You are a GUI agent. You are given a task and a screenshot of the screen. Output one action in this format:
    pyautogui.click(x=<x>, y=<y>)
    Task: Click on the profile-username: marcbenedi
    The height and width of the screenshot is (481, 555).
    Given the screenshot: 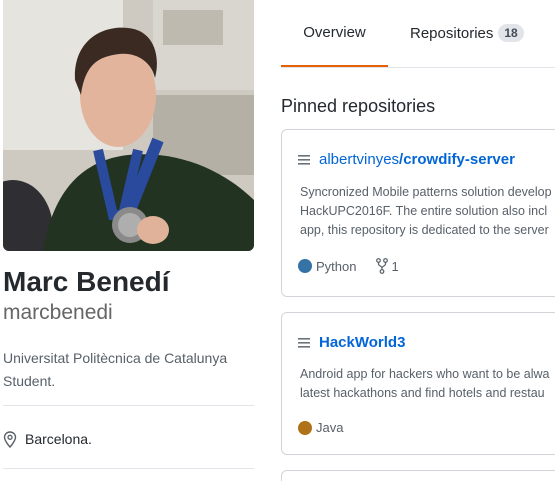 What is the action you would take?
    pyautogui.click(x=58, y=312)
    